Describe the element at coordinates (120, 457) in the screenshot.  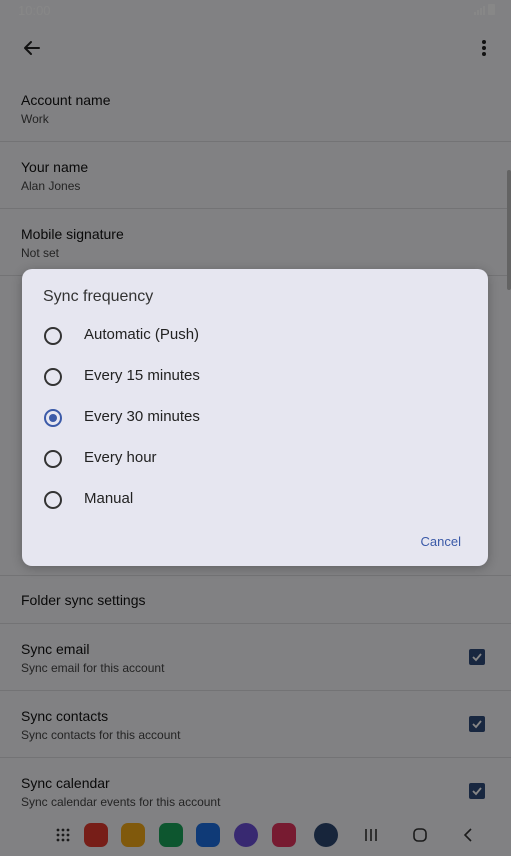
I see `option-label: Every hour` at that location.